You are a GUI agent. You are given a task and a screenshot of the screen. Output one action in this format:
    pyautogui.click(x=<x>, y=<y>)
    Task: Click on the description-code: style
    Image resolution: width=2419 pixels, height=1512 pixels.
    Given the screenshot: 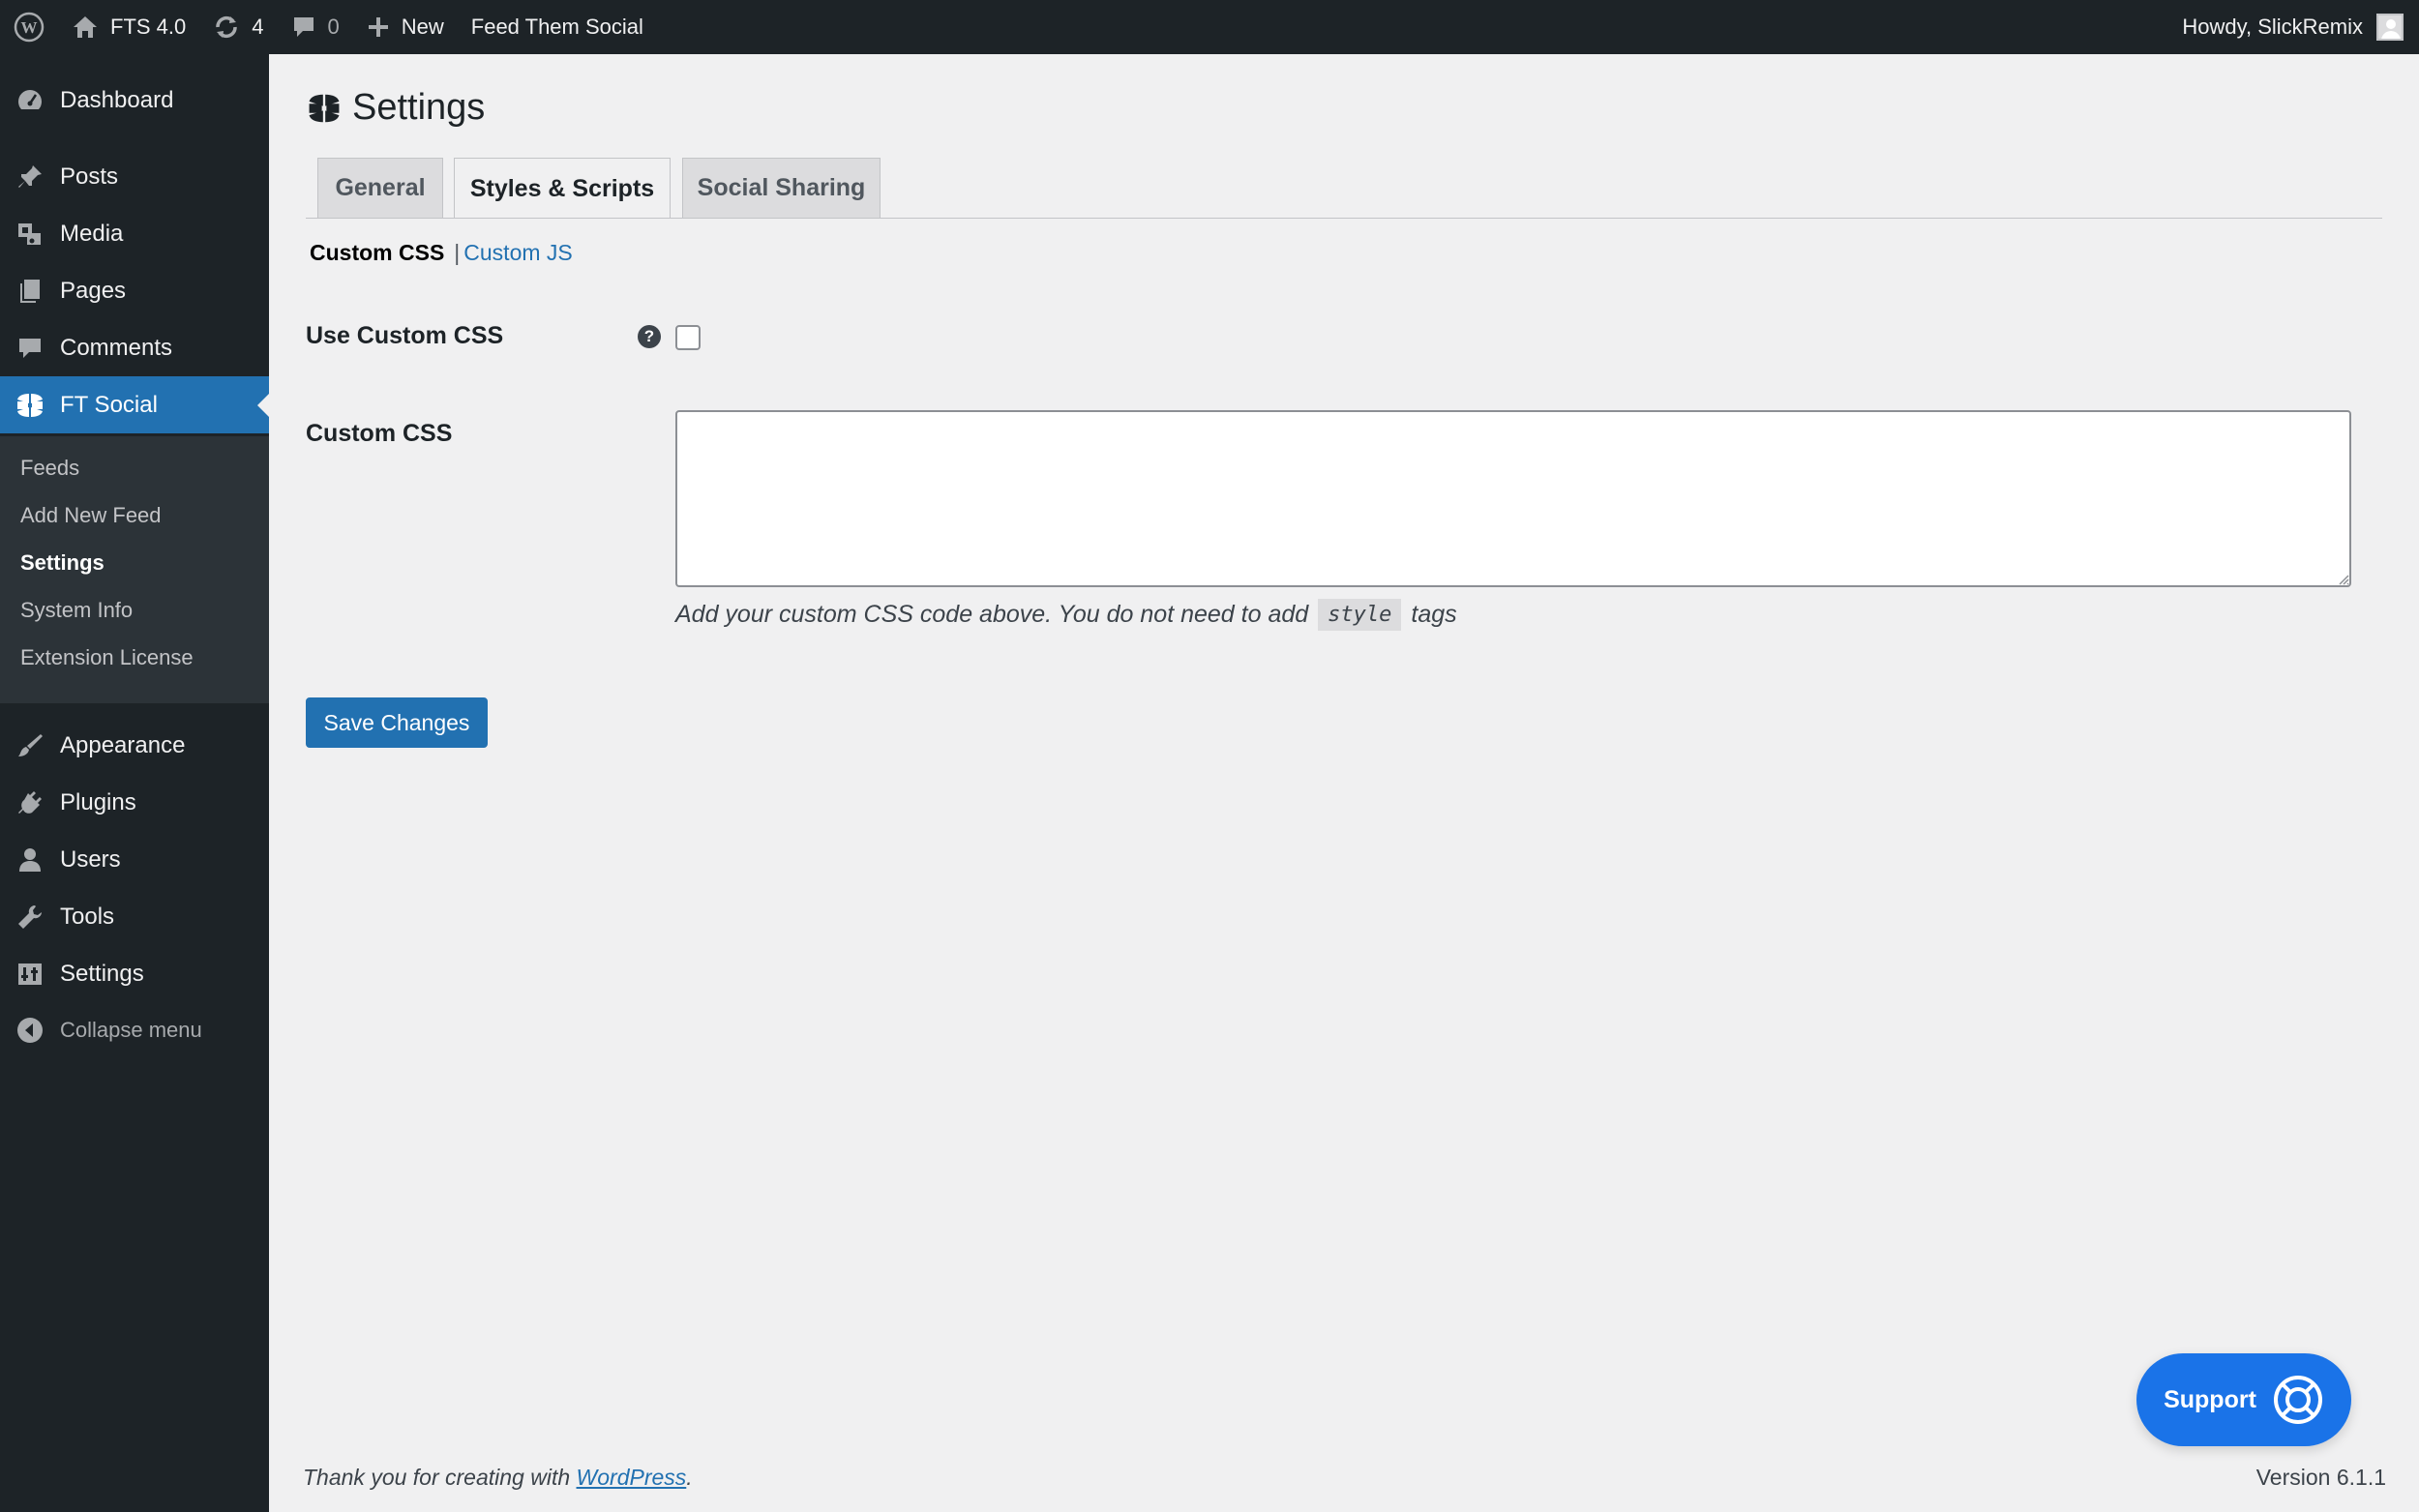 What is the action you would take?
    pyautogui.click(x=1360, y=615)
    